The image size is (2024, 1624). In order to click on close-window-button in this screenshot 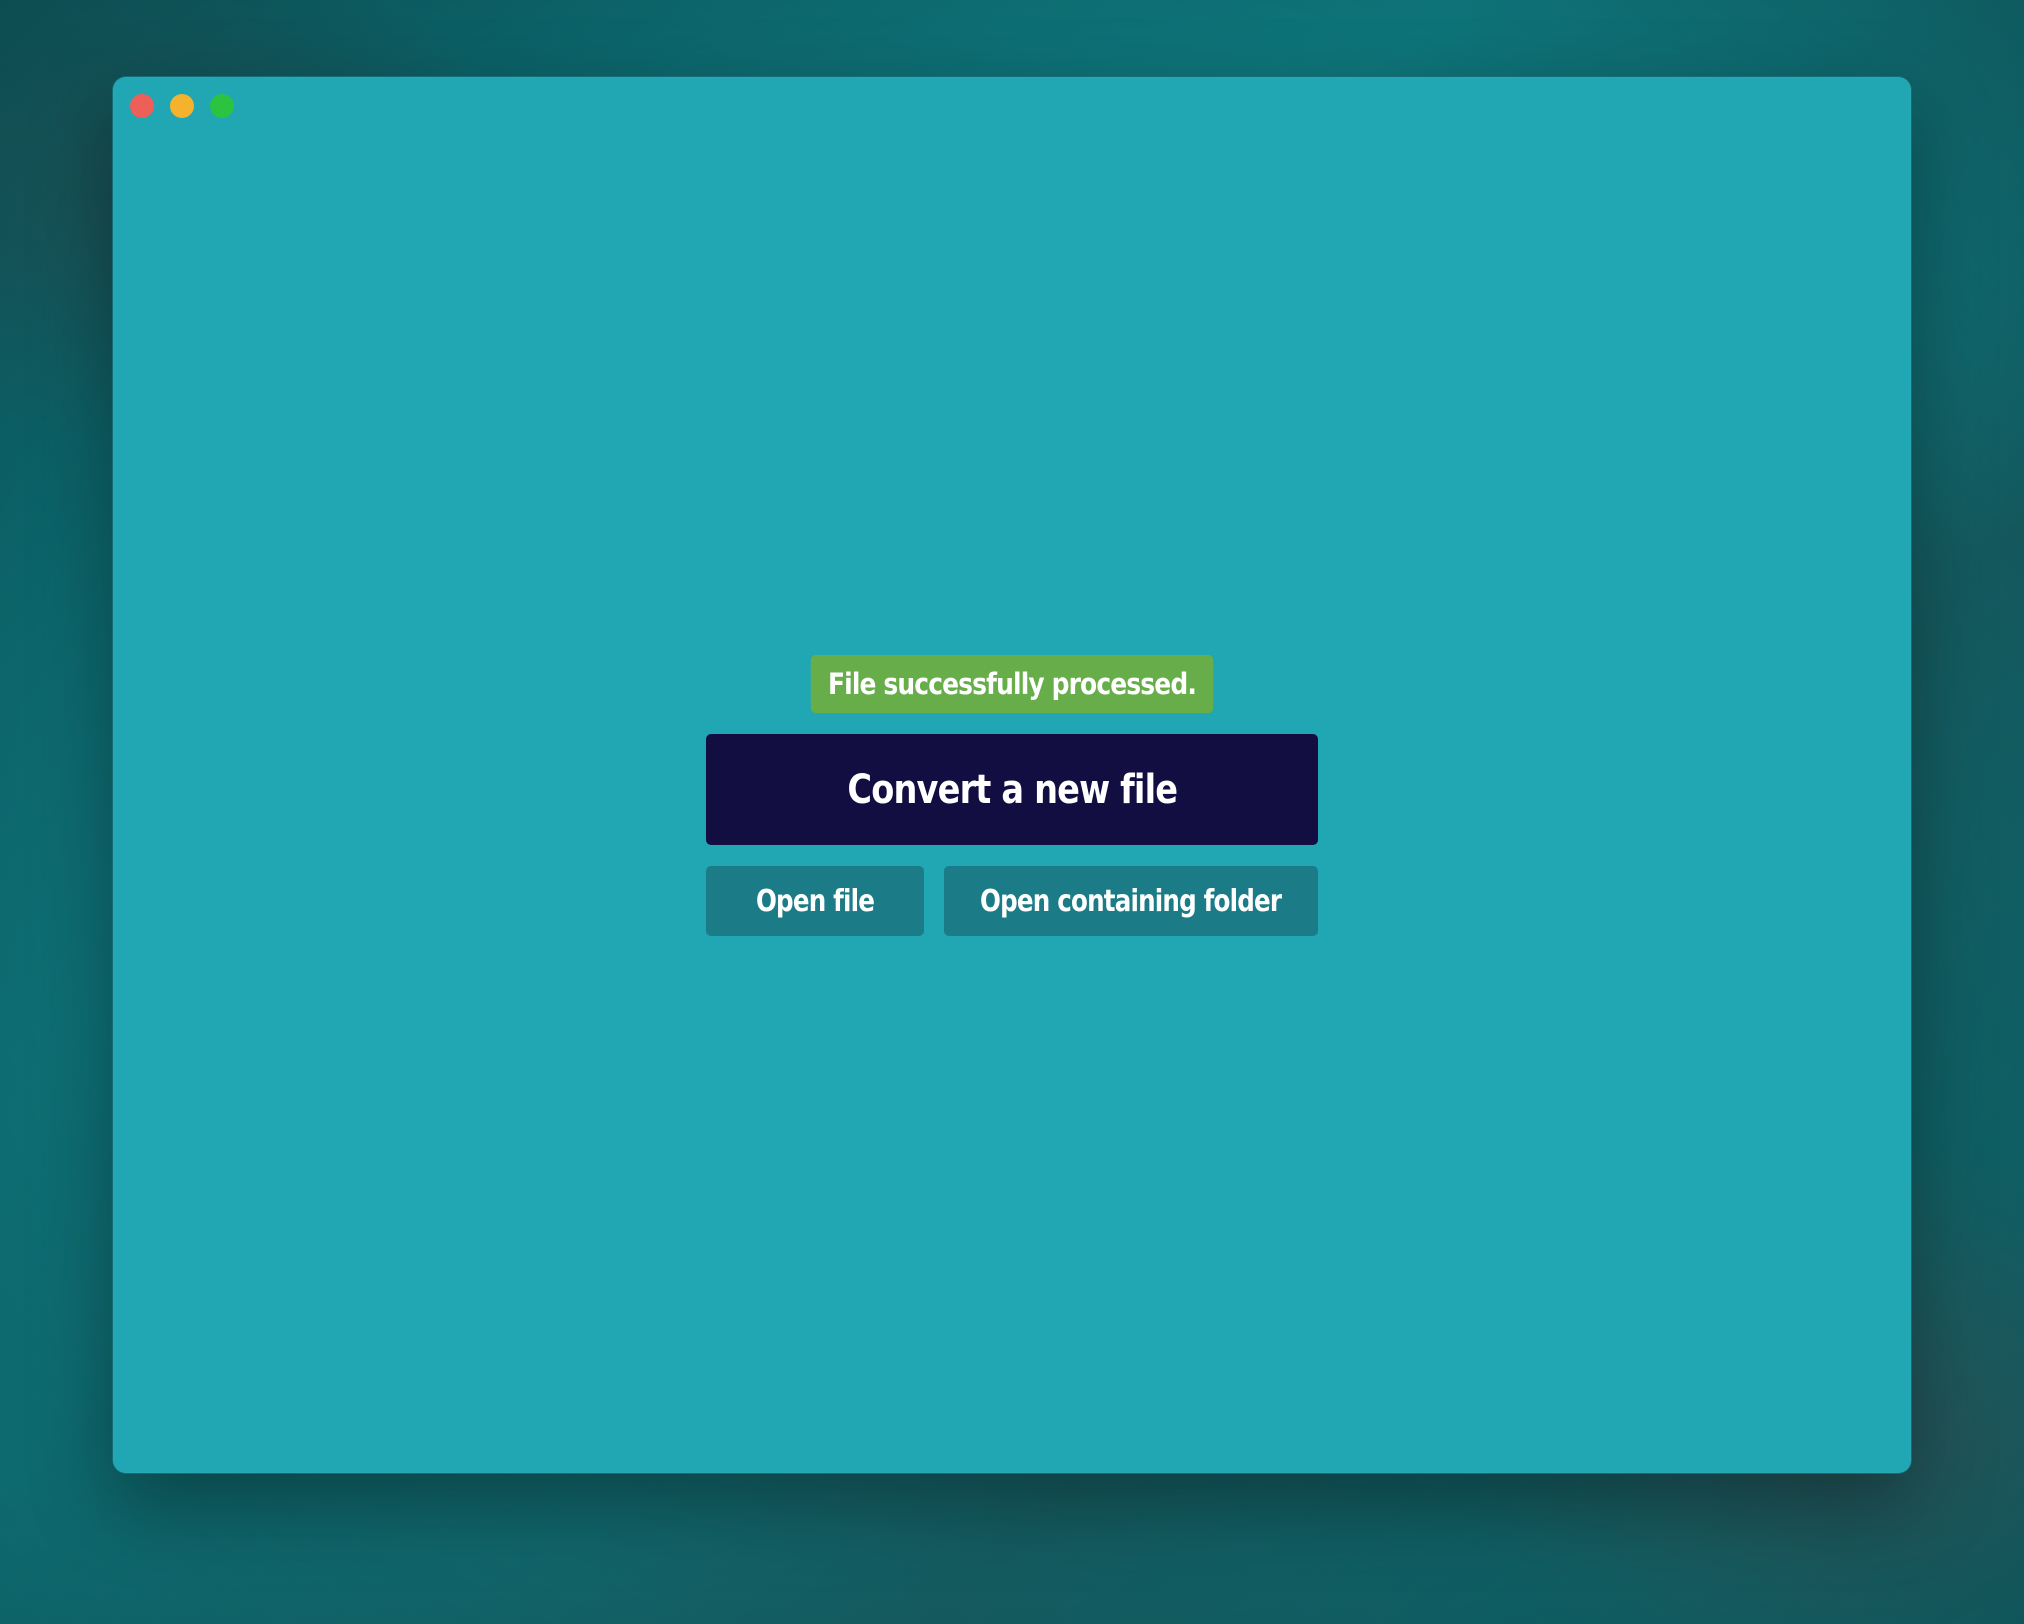, I will do `click(142, 106)`.